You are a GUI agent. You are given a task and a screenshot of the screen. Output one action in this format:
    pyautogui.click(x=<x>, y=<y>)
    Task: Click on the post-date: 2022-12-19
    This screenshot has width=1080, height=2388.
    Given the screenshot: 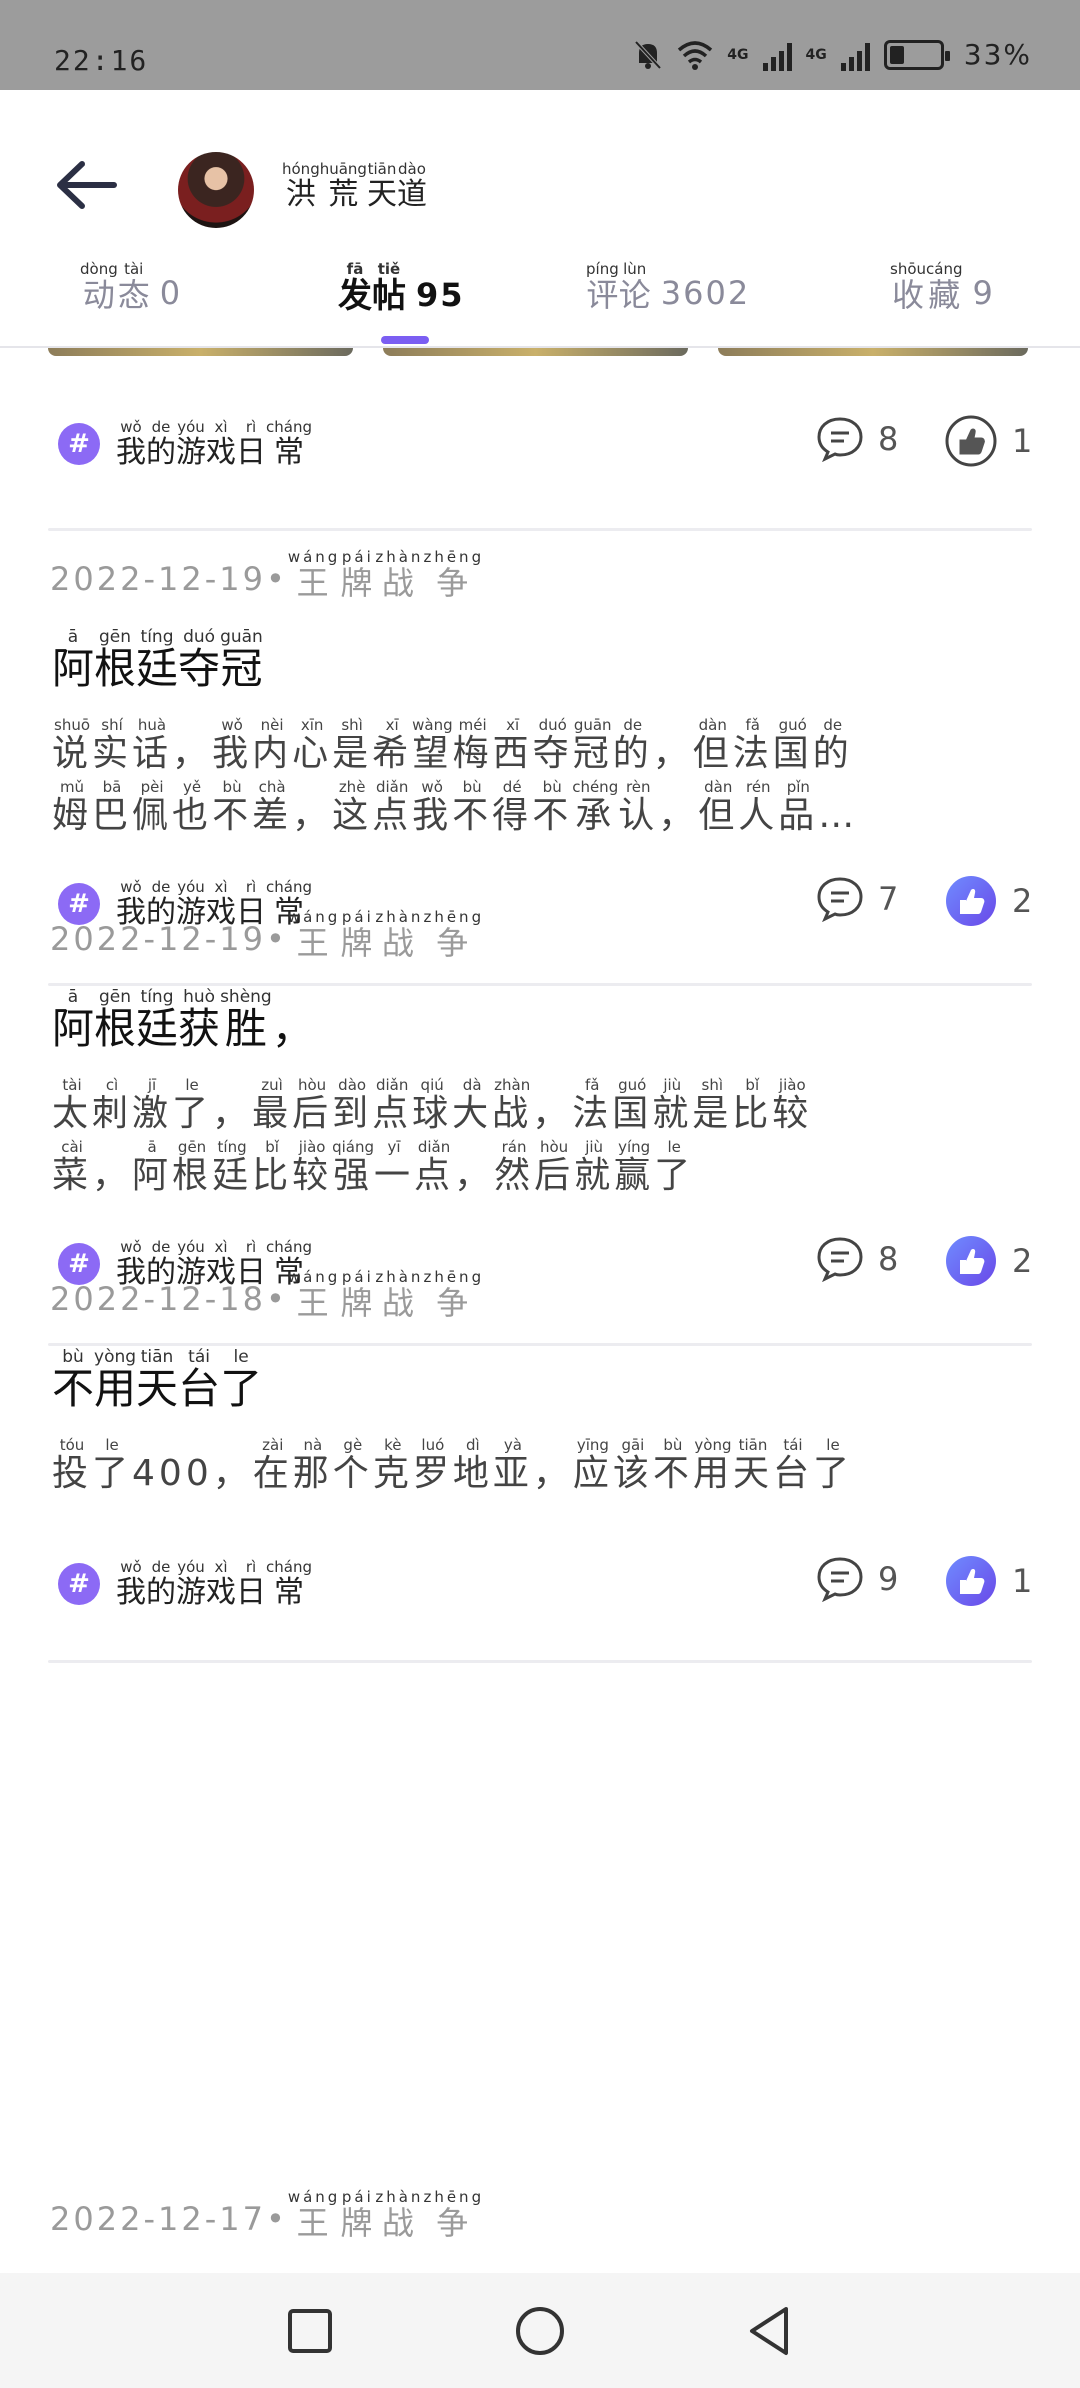 What is the action you would take?
    pyautogui.click(x=158, y=939)
    